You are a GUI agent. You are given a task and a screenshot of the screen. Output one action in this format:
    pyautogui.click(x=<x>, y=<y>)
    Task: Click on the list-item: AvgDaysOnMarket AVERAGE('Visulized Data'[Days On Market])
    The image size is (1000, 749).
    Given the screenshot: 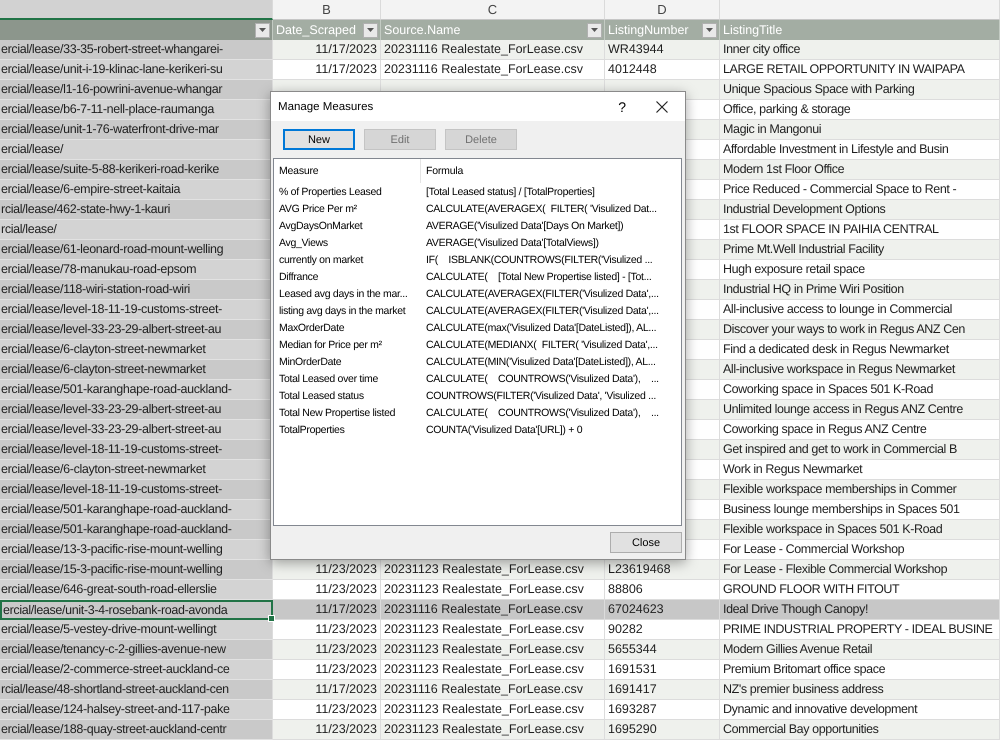 What is the action you would take?
    pyautogui.click(x=477, y=225)
    